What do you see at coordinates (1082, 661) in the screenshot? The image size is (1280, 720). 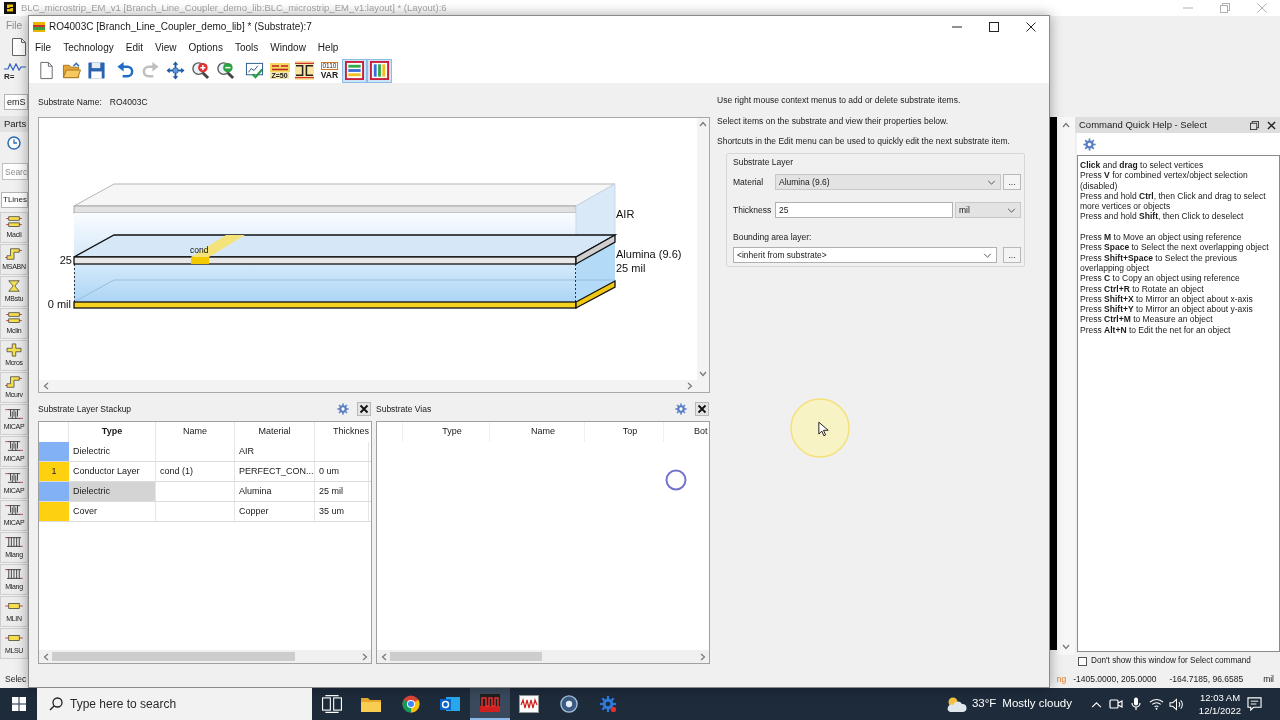 I see `checkbox` at bounding box center [1082, 661].